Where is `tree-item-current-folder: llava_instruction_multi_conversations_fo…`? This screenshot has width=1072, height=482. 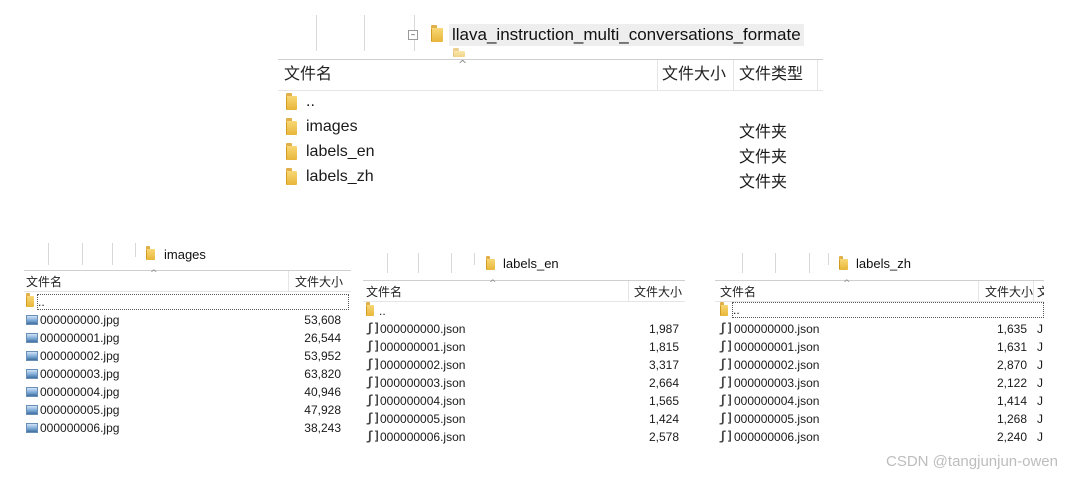 tree-item-current-folder: llava_instruction_multi_conversations_fo… is located at coordinates (626, 35).